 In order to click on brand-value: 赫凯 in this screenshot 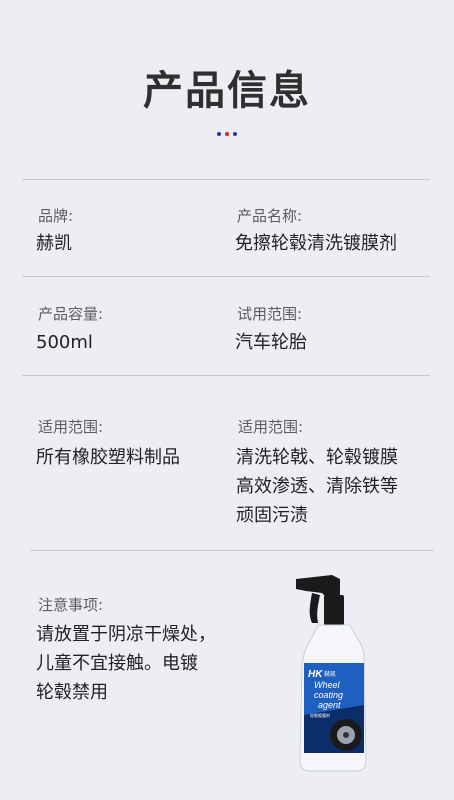, I will do `click(54, 243)`.